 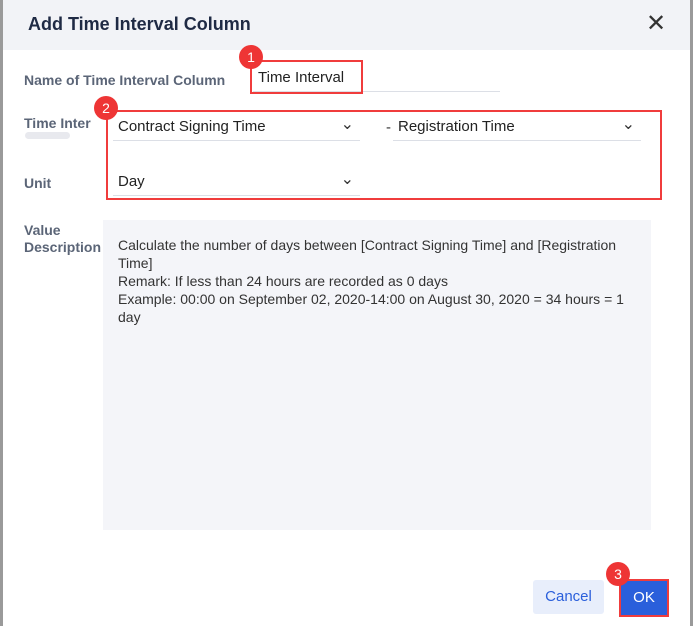 I want to click on name-label: Name of Time Interval Column, so click(x=125, y=80).